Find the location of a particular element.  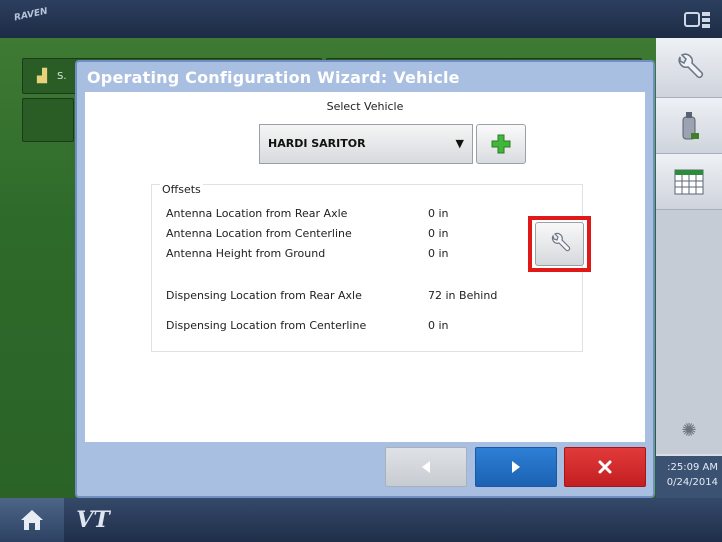

fuel-button is located at coordinates (689, 126).